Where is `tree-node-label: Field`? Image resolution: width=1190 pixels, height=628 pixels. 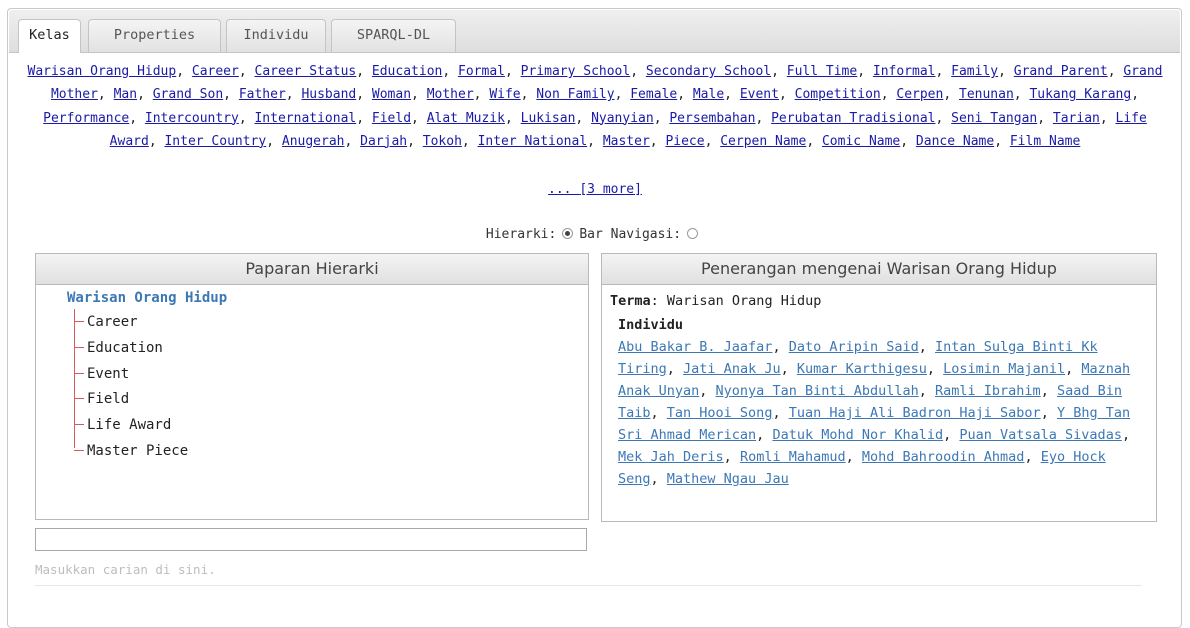 tree-node-label: Field is located at coordinates (108, 399).